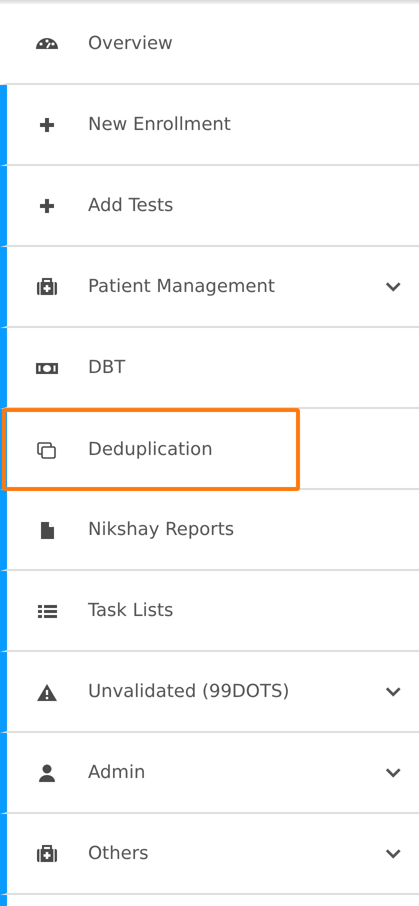 This screenshot has width=419, height=906. Describe the element at coordinates (118, 854) in the screenshot. I see `menu-label: Others` at that location.